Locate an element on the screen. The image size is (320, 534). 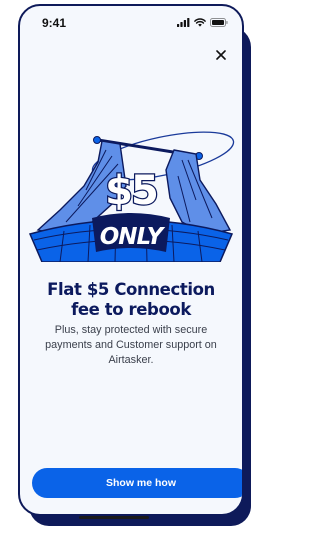
close-button is located at coordinates (221, 55).